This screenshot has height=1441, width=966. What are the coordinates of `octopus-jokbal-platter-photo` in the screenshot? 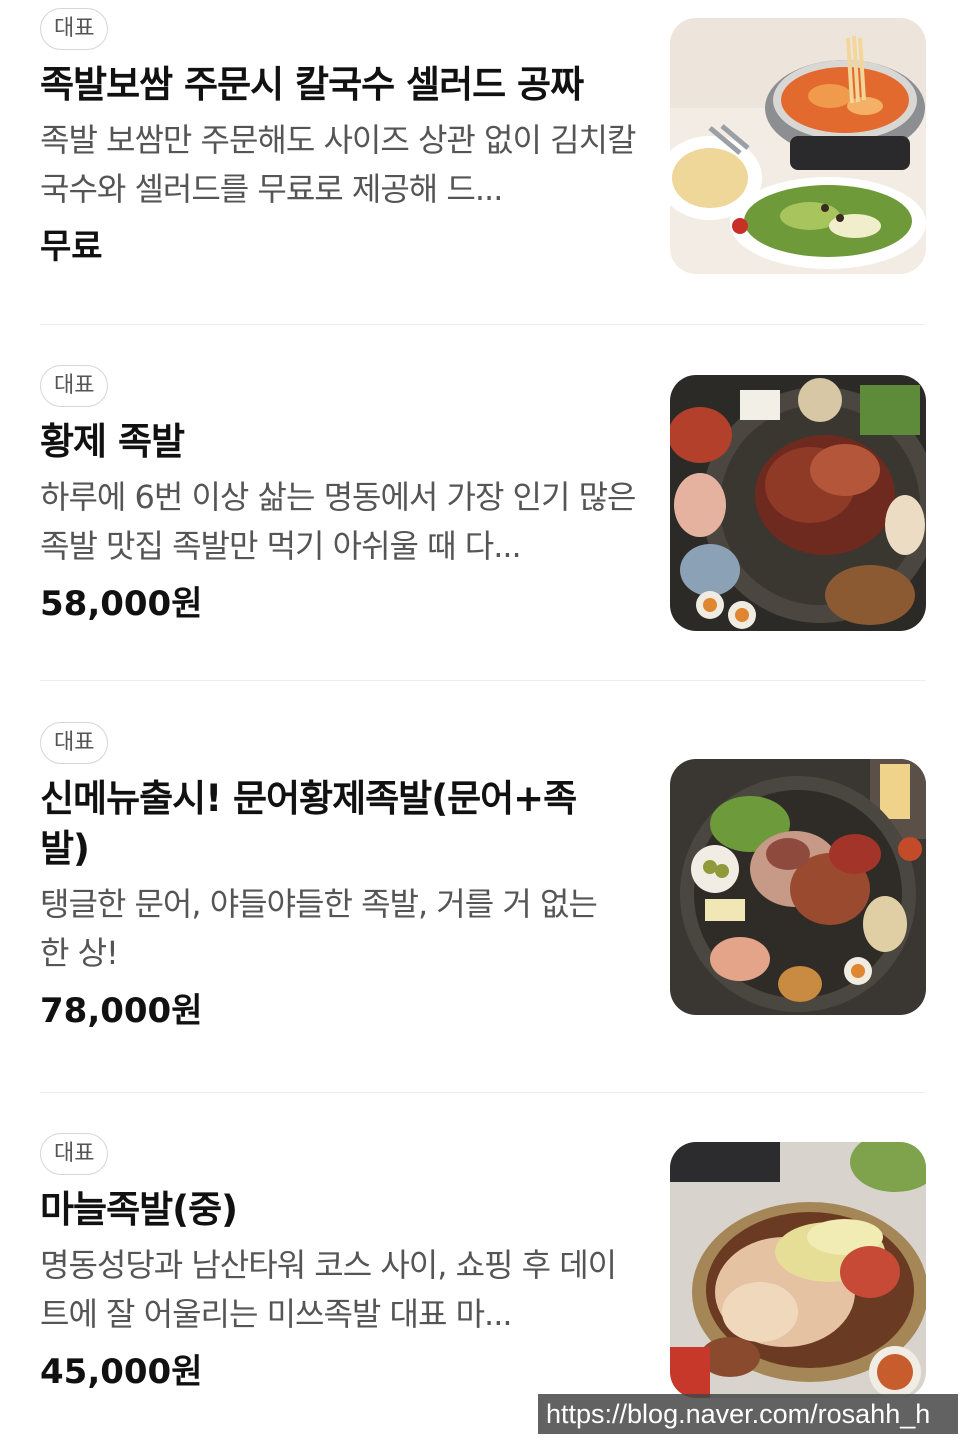 It's located at (798, 887).